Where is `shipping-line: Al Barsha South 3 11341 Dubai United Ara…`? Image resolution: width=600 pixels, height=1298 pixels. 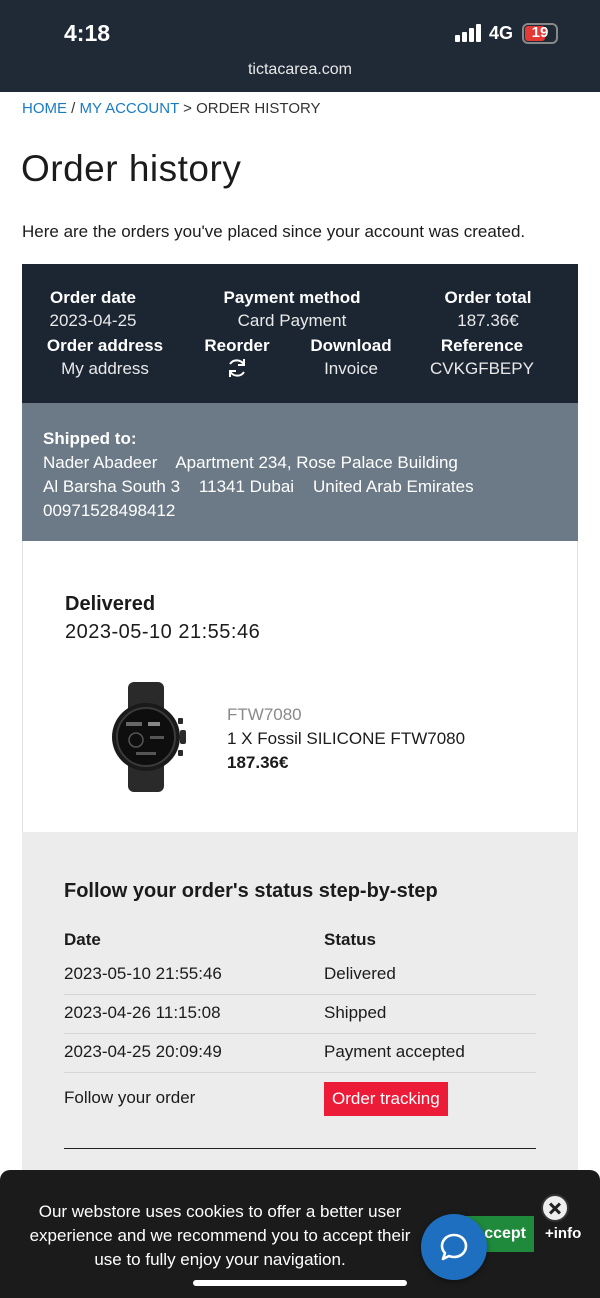
shipping-line: Al Barsha South 3 11341 Dubai United Ara… is located at coordinates (258, 486).